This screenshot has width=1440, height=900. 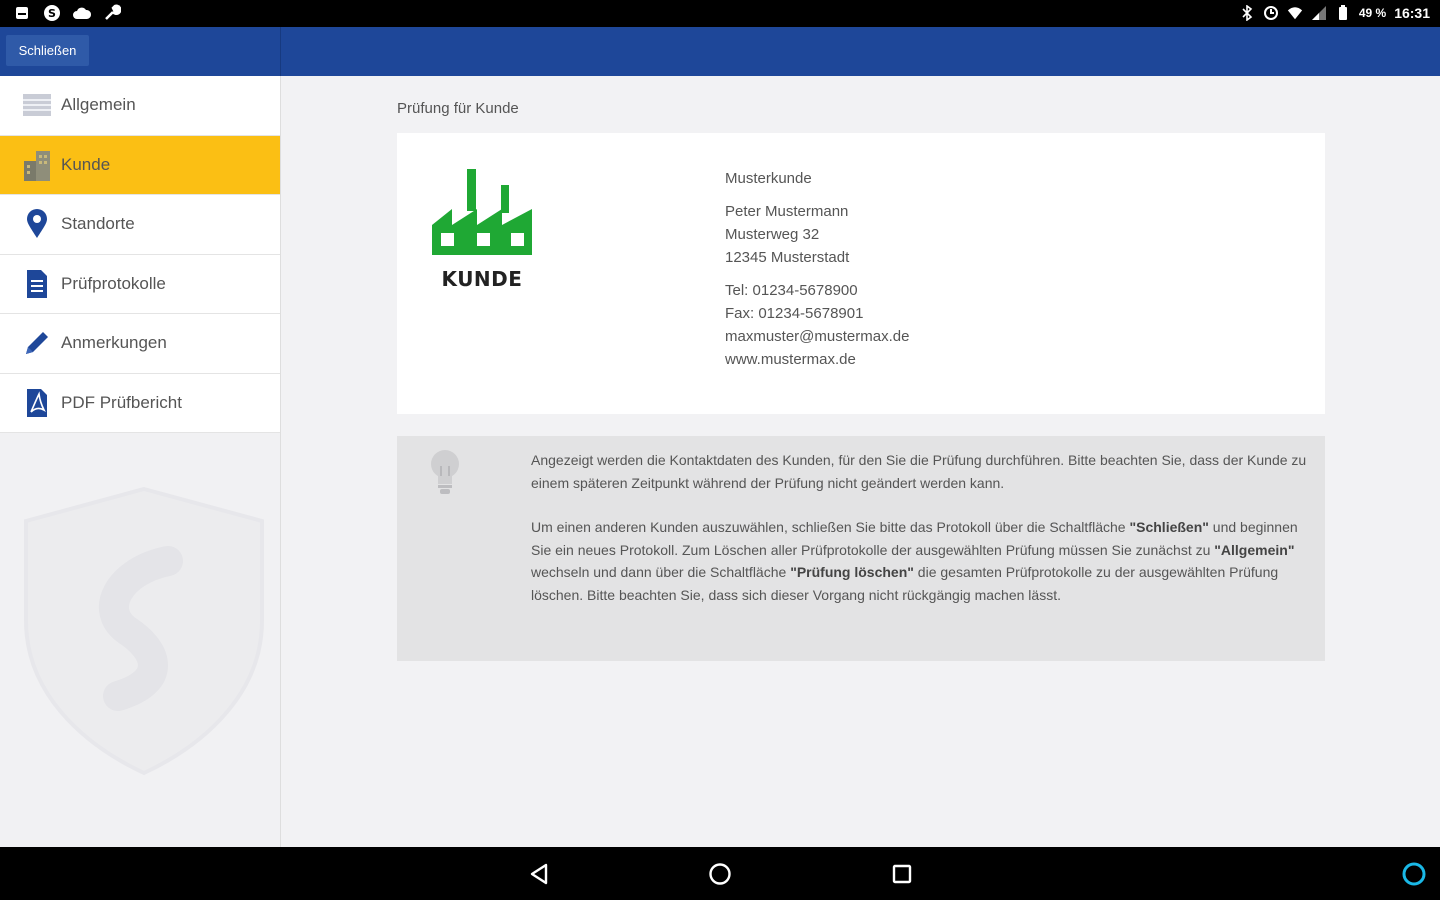 I want to click on home-icon, so click(x=720, y=874).